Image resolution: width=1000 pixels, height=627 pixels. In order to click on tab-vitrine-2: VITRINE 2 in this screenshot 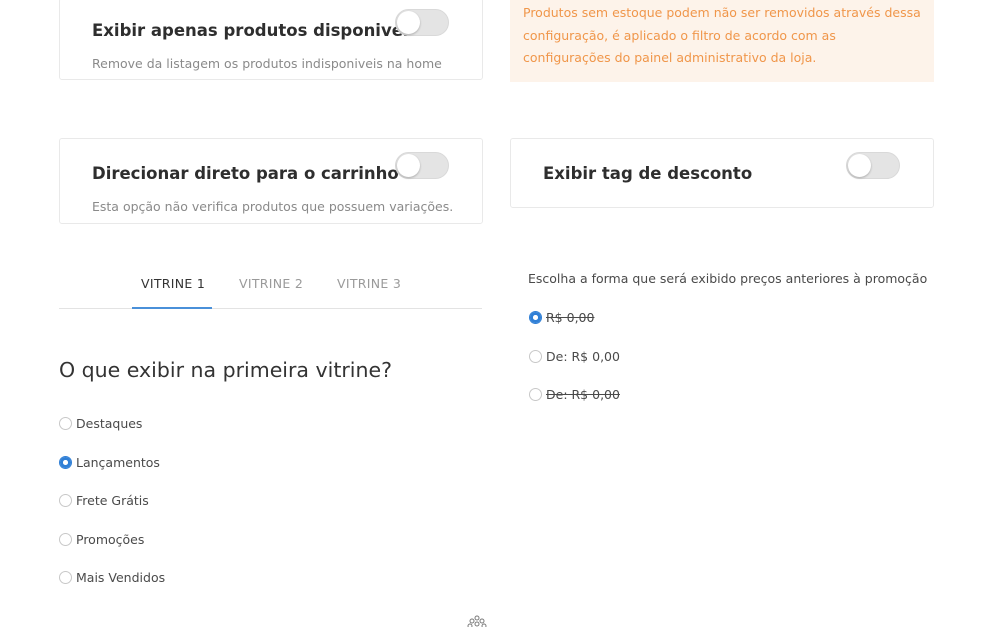, I will do `click(271, 283)`.